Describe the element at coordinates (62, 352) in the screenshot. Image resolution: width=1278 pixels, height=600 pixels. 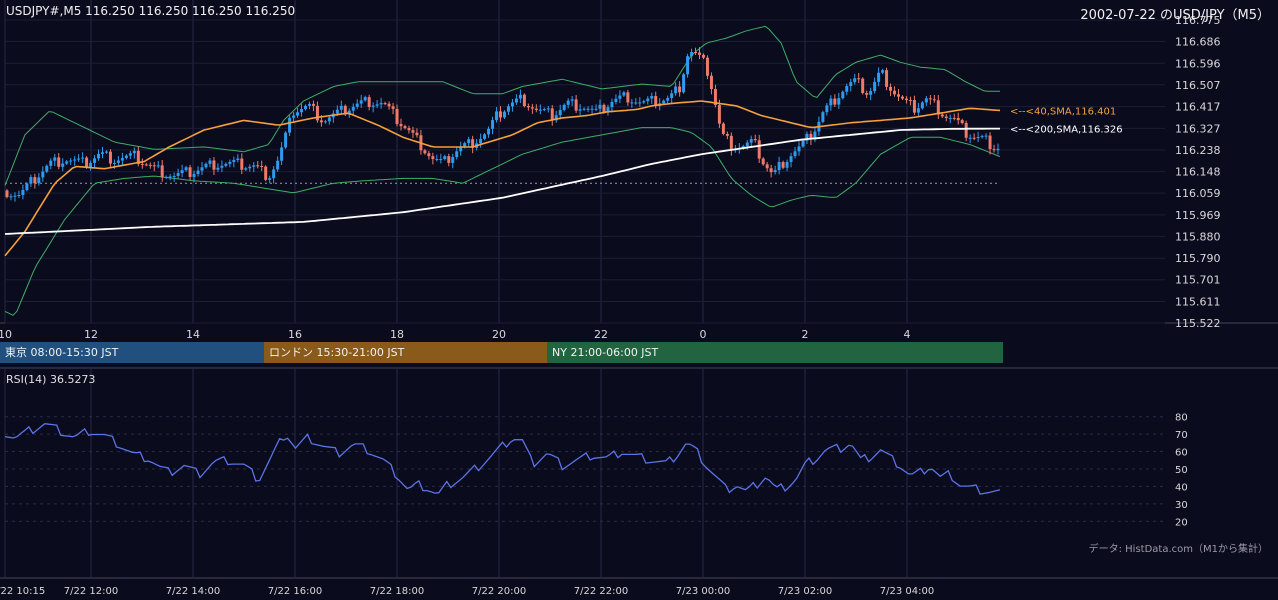
I see `session-tokyo-label: 東京 08:00-15:30 JST` at that location.